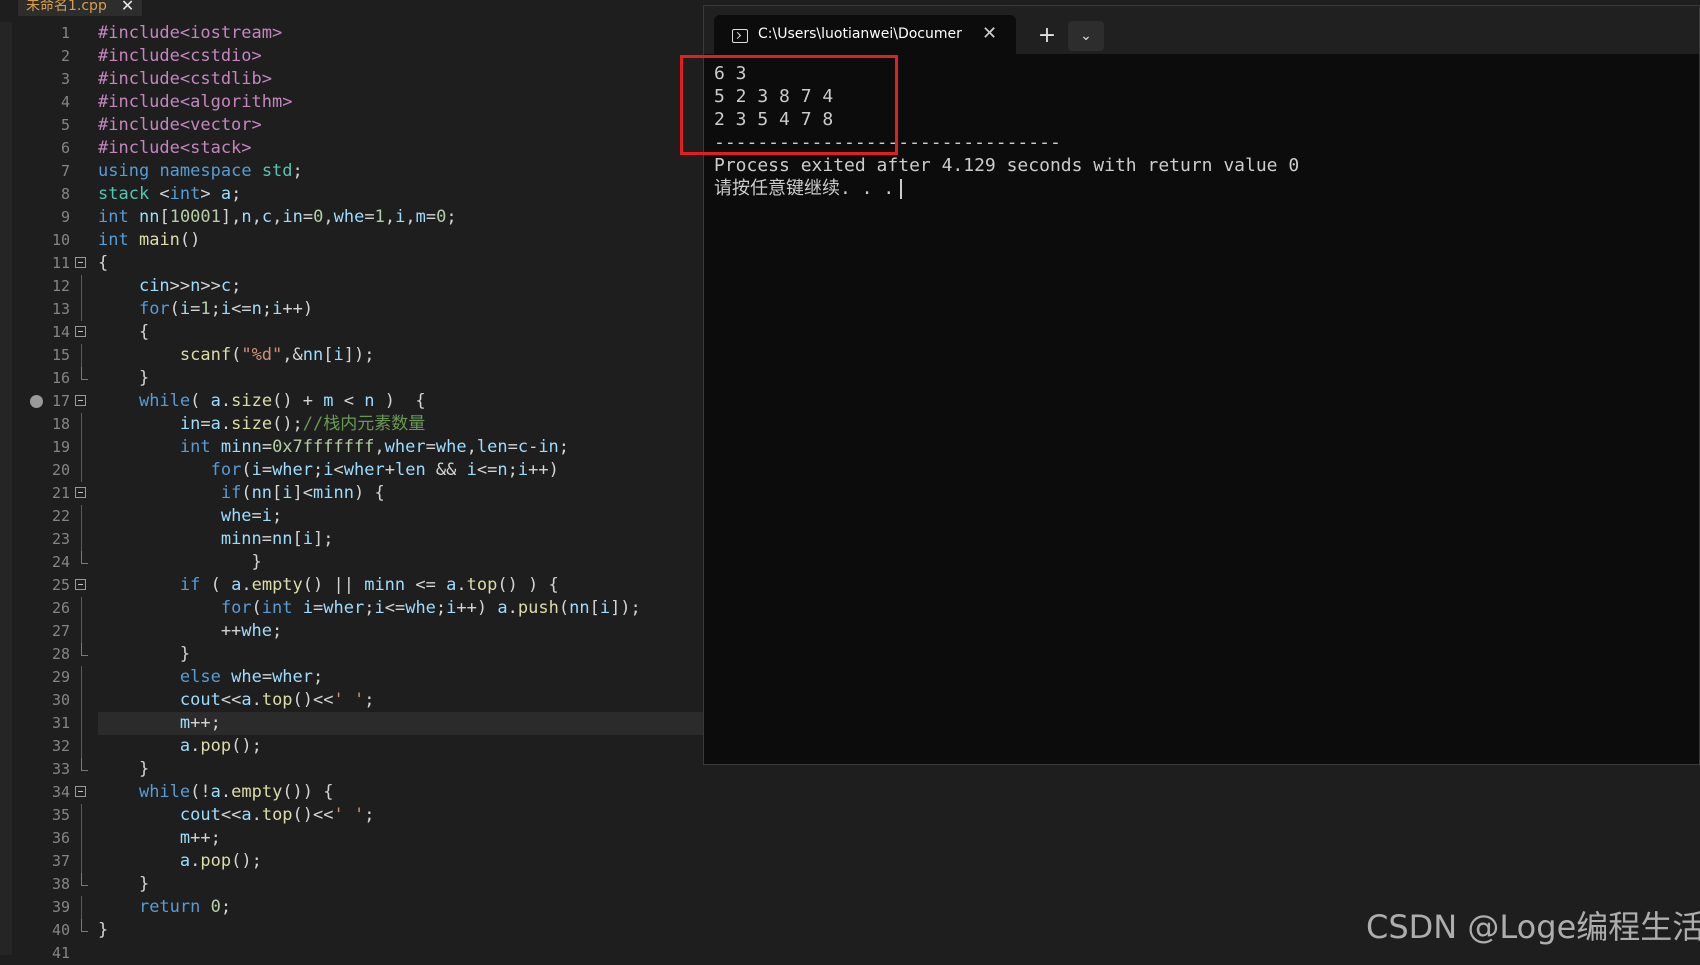 The width and height of the screenshot is (1700, 965). Describe the element at coordinates (360, 562) in the screenshot. I see `code-line: 24 }` at that location.